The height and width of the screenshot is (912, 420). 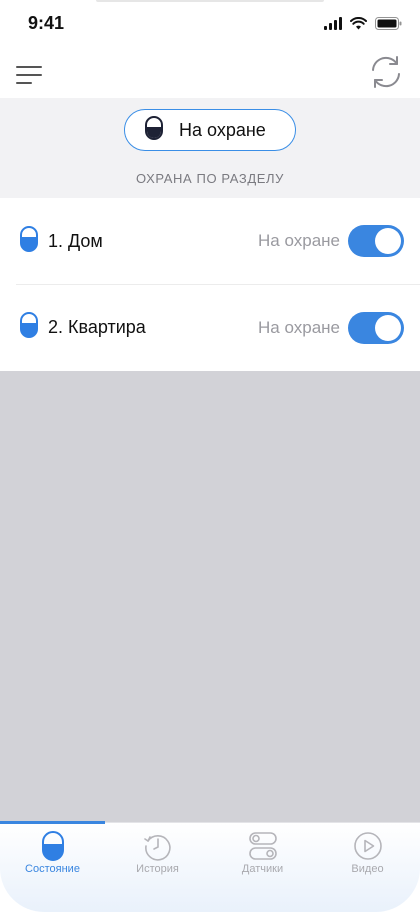 I want to click on wifi-icon, so click(x=358, y=23).